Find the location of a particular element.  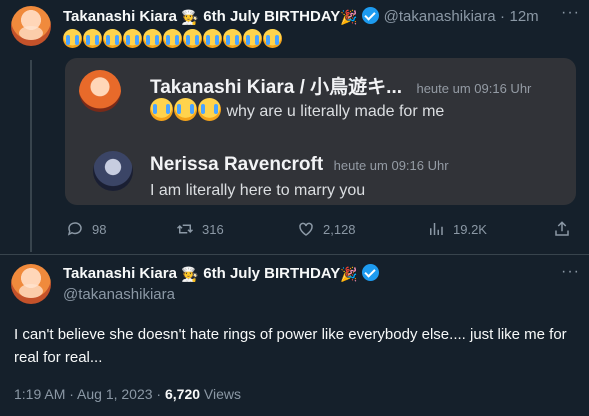

message-header: Nerissa Ravencroft heute um 09:16 Uhr is located at coordinates (299, 165).